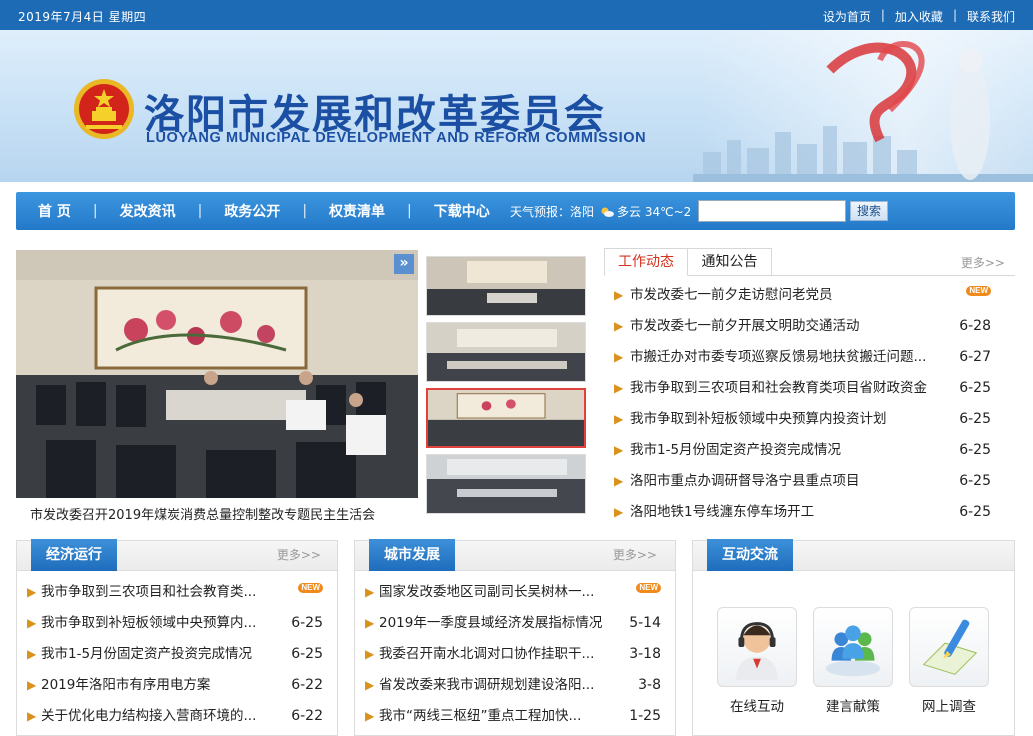 Image resolution: width=1033 pixels, height=736 pixels. I want to click on news-tabs: 工作动态 通知公告 更多>>, so click(809, 262).